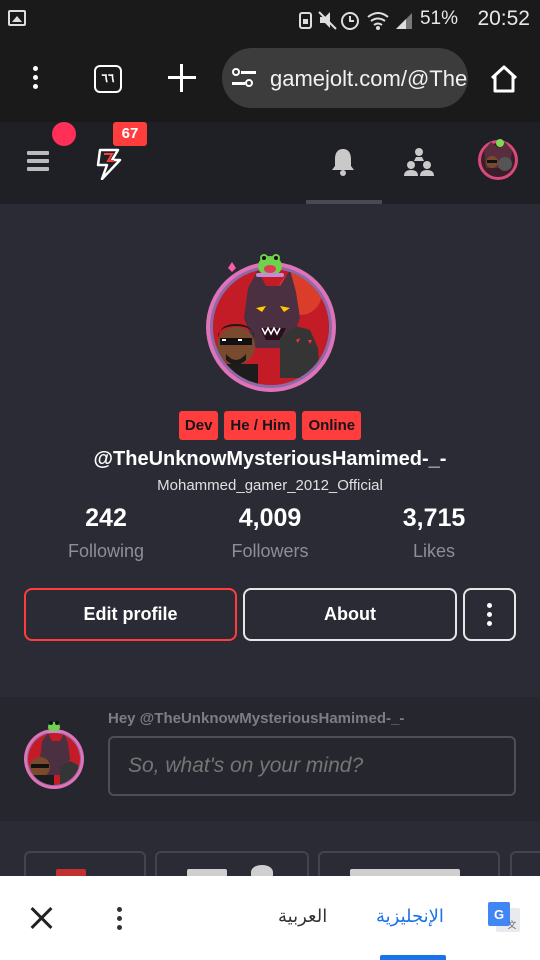  What do you see at coordinates (182, 78) in the screenshot?
I see `new-tab-icon` at bounding box center [182, 78].